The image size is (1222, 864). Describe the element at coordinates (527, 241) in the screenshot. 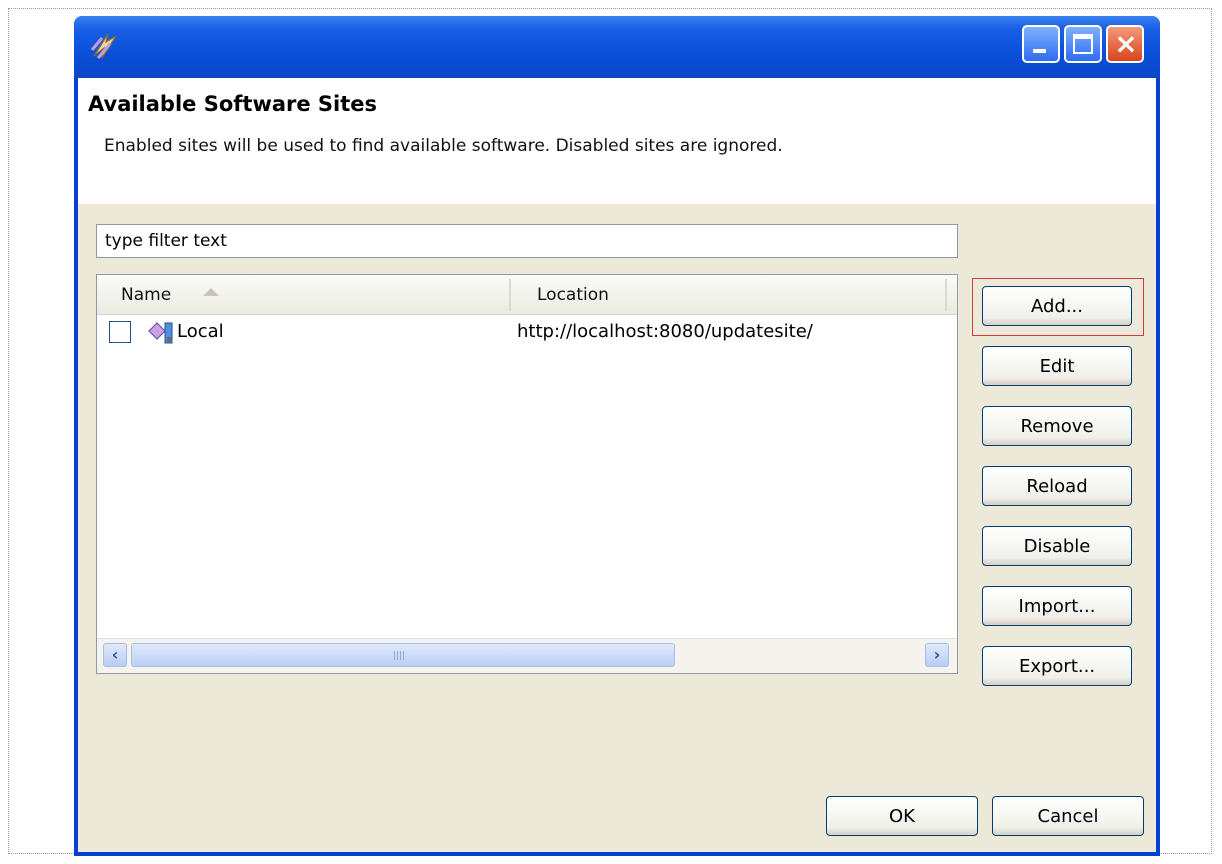

I see `filter-input` at that location.